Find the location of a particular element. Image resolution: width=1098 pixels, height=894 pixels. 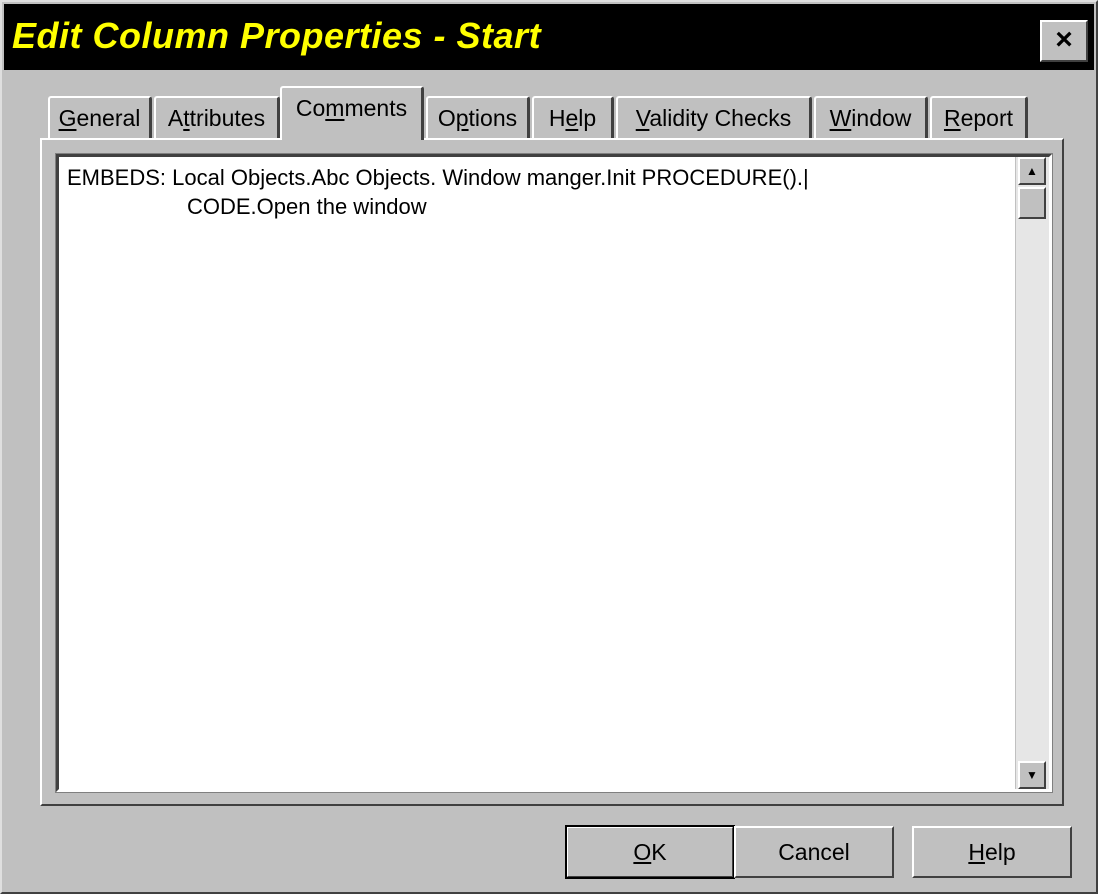

ok-button: OK is located at coordinates (650, 852).